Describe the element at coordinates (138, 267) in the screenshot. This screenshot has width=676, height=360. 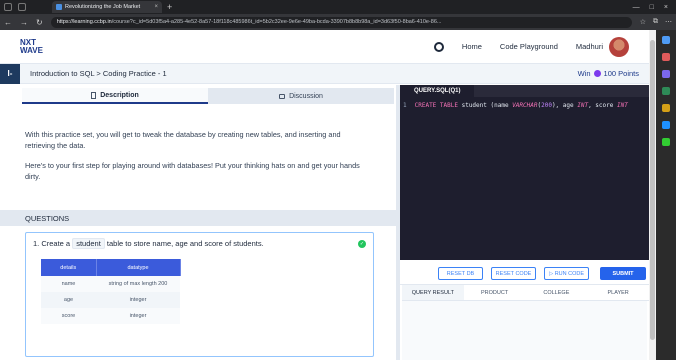
I see `column-header: datatype` at that location.